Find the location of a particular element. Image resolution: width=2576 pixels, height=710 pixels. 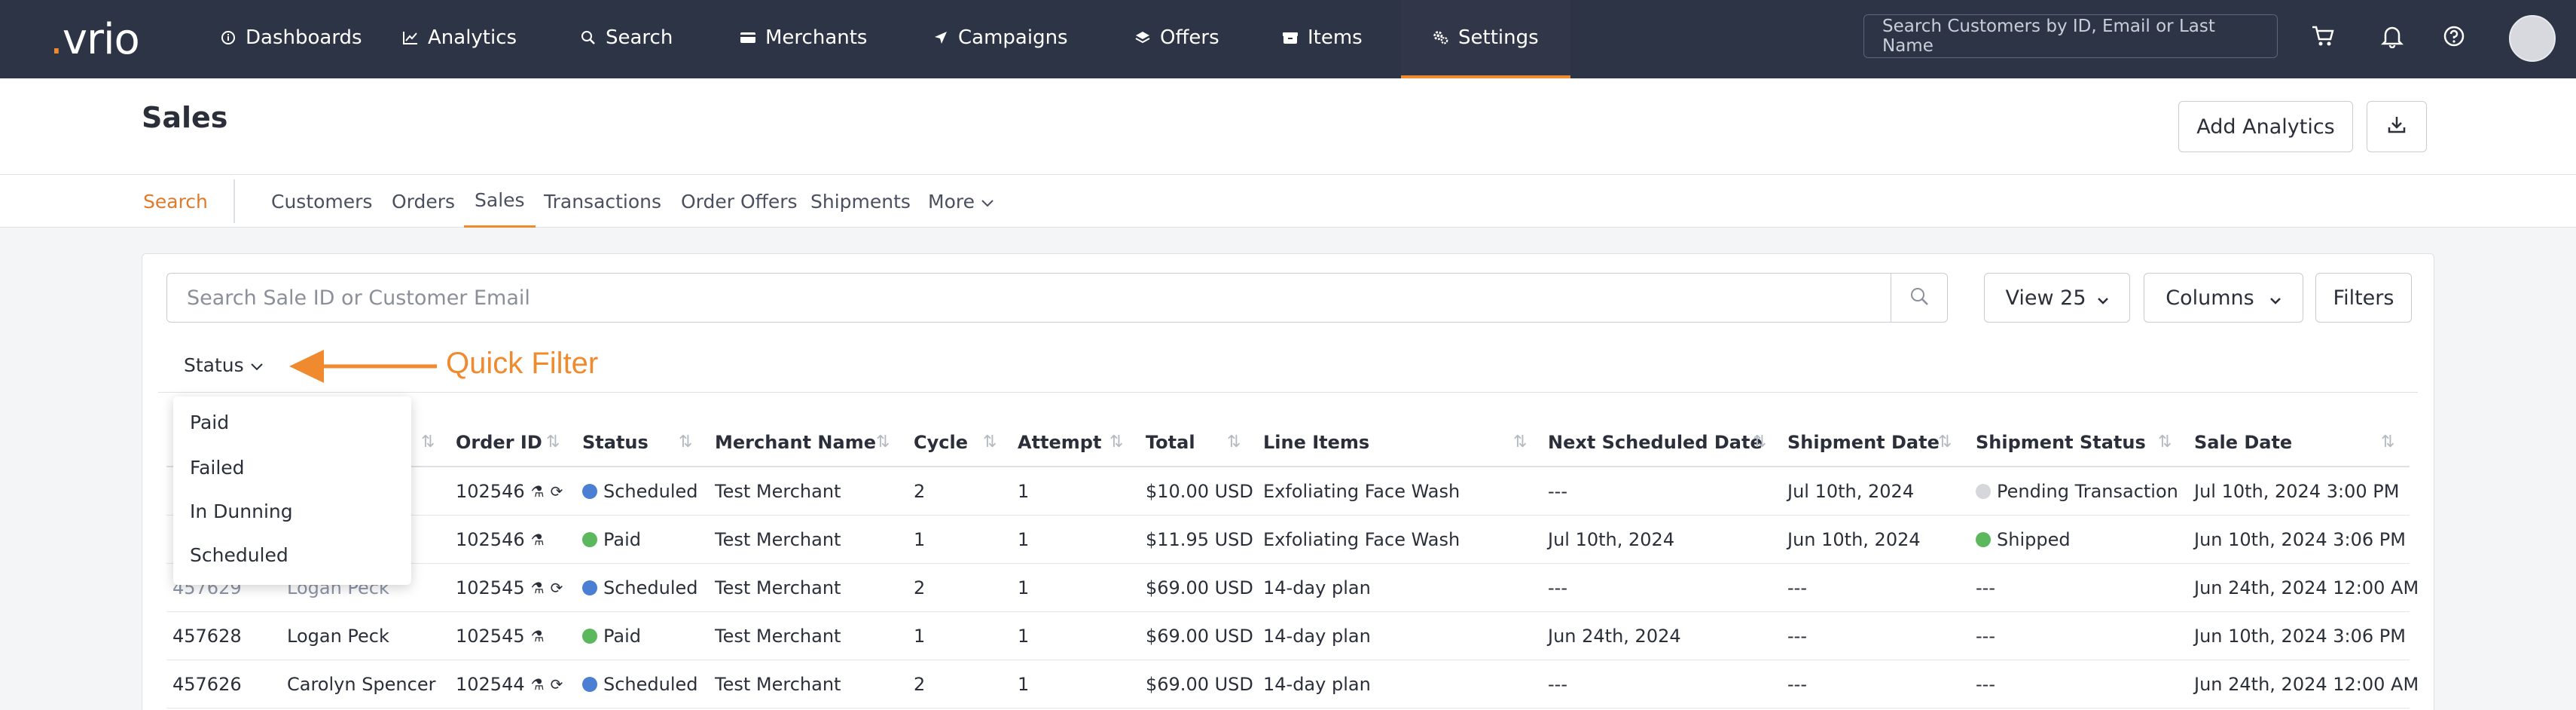

col-status: Status is located at coordinates (616, 442).